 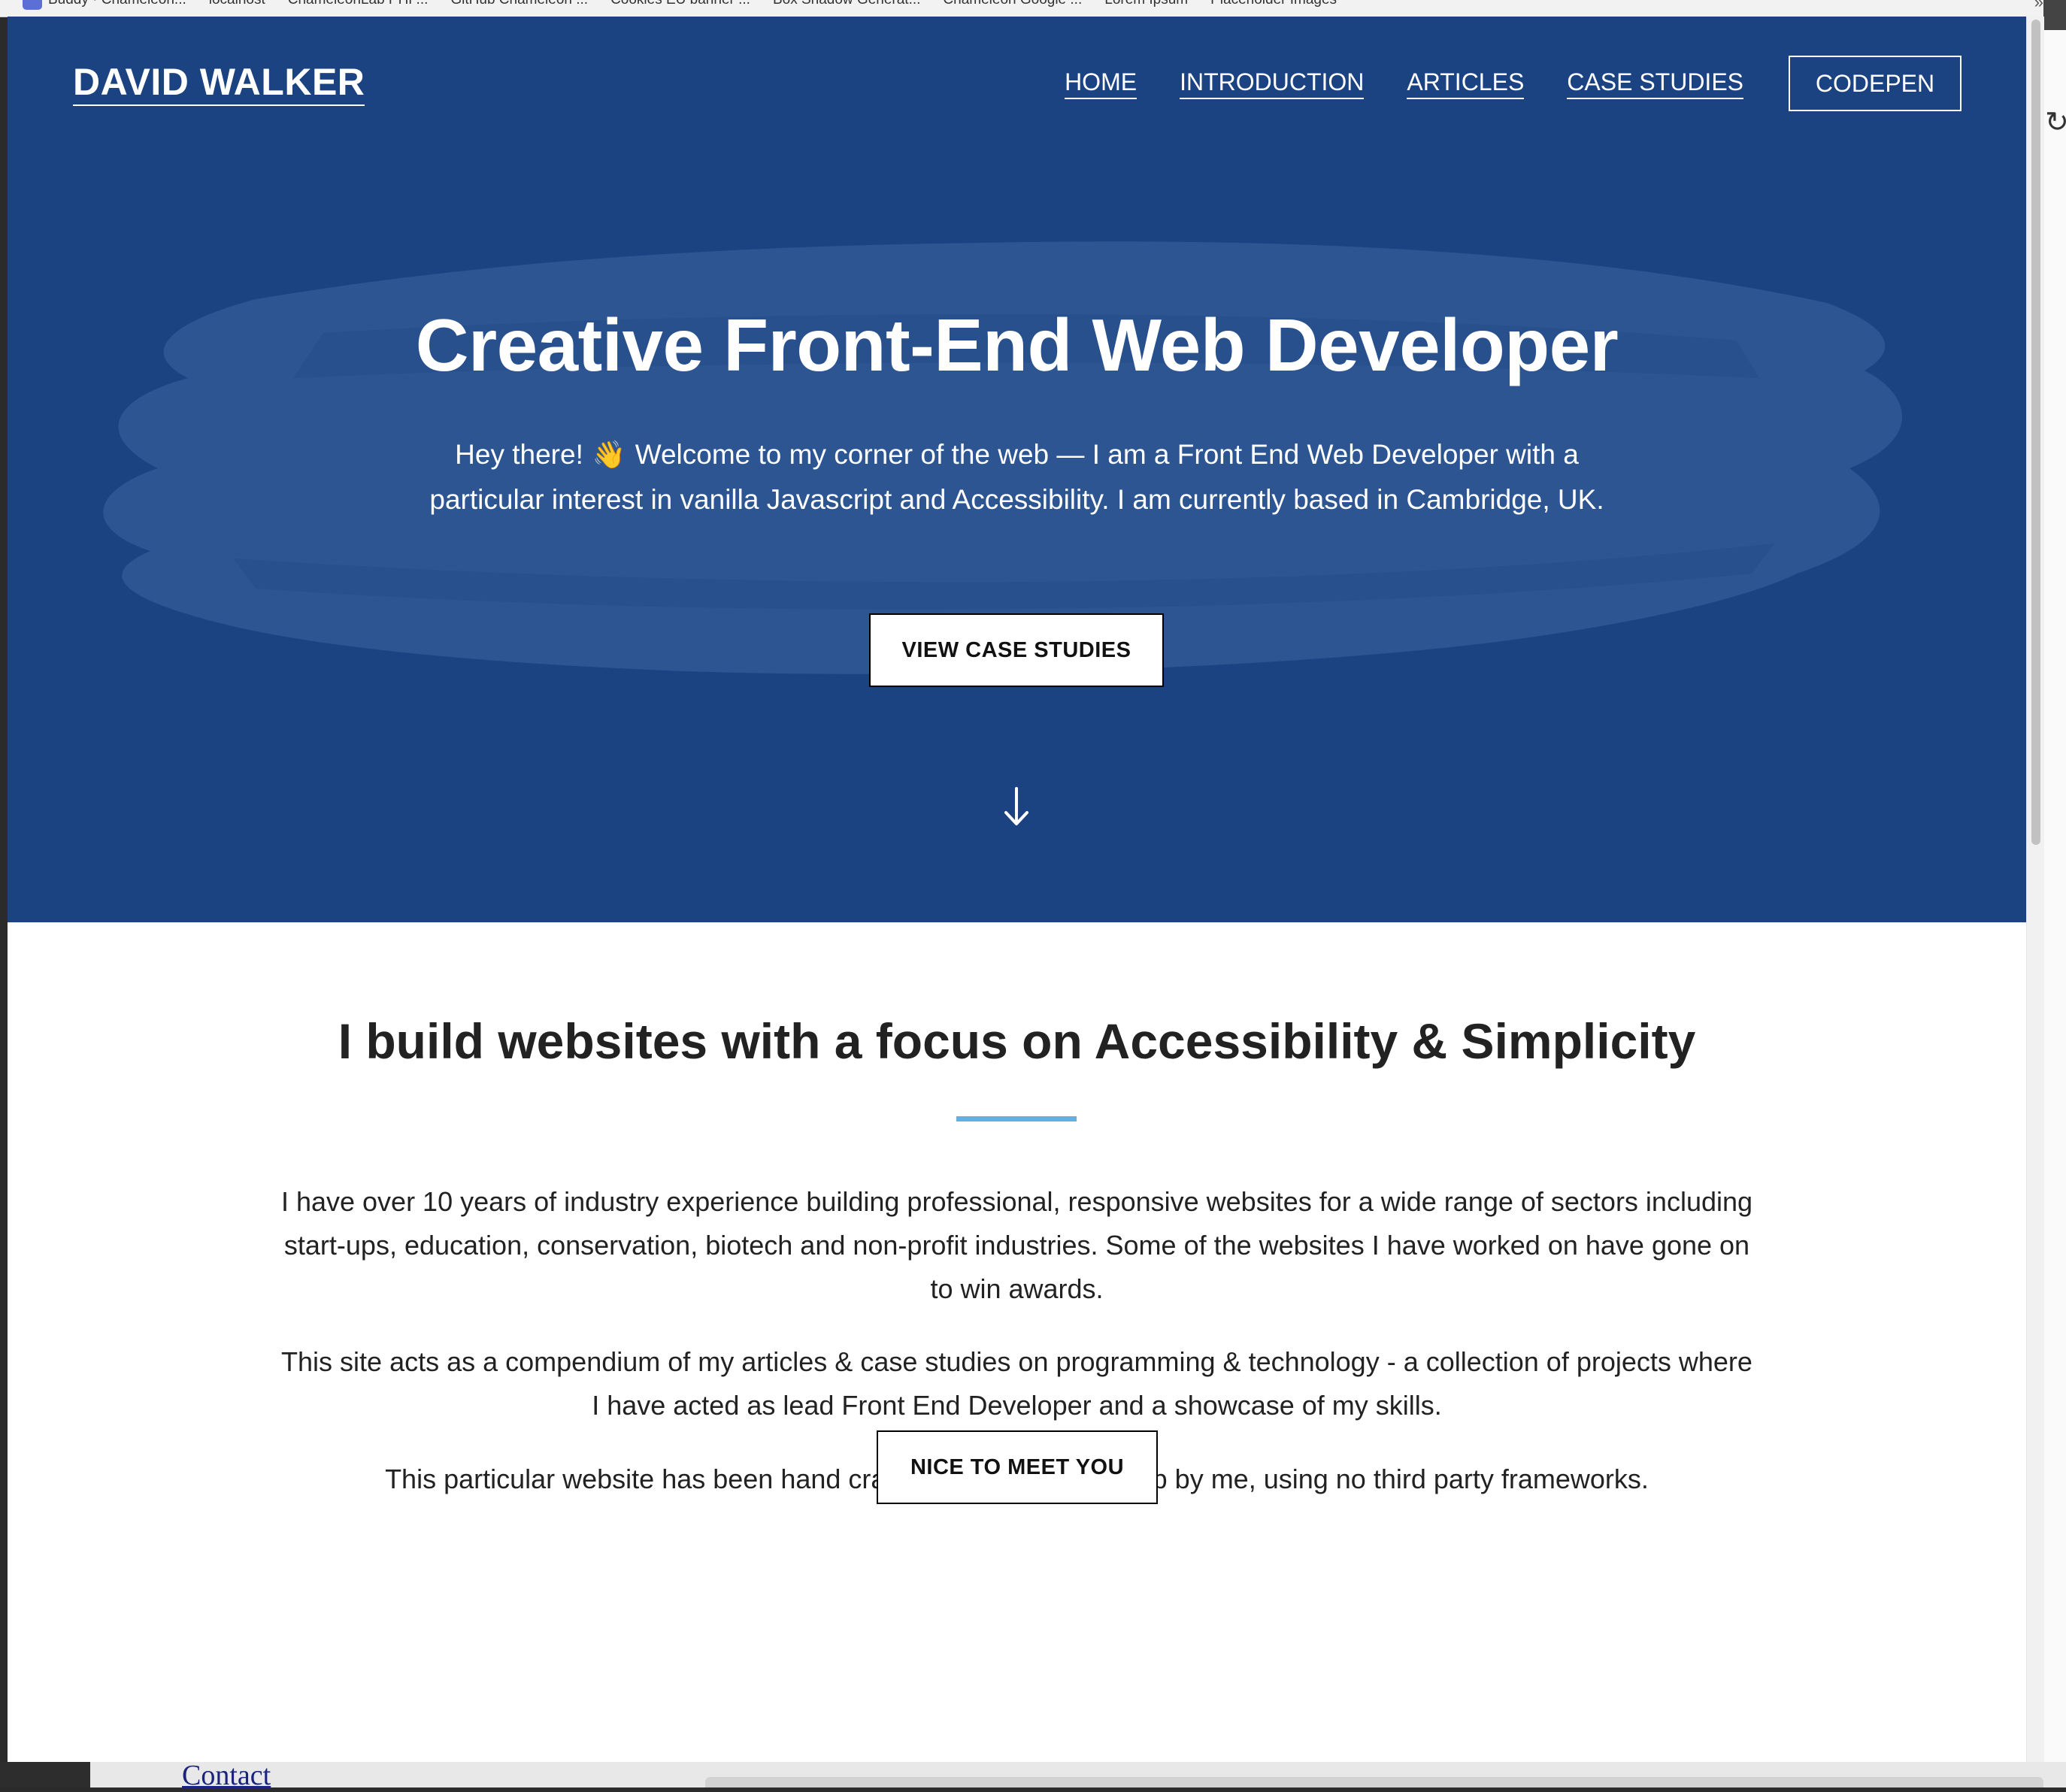 I want to click on bookmarks-overflow-icon: », so click(x=2038, y=6).